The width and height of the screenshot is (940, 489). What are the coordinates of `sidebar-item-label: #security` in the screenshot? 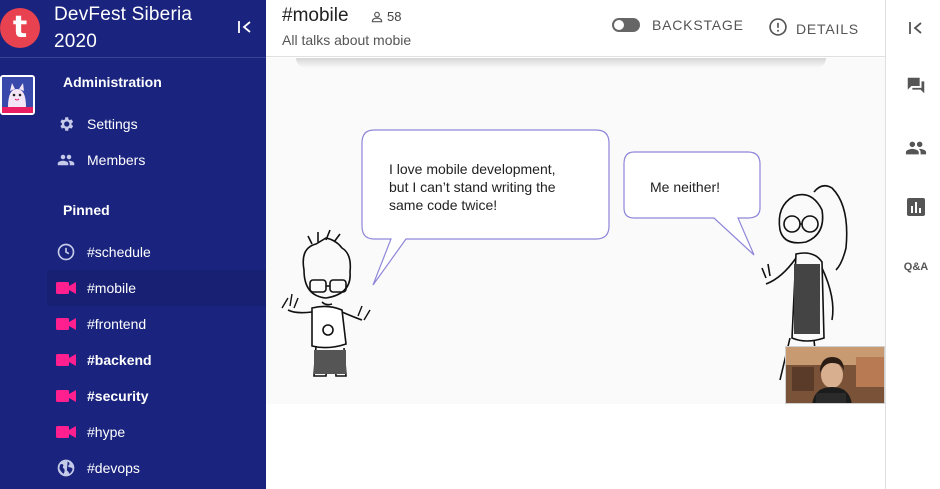 It's located at (118, 396).